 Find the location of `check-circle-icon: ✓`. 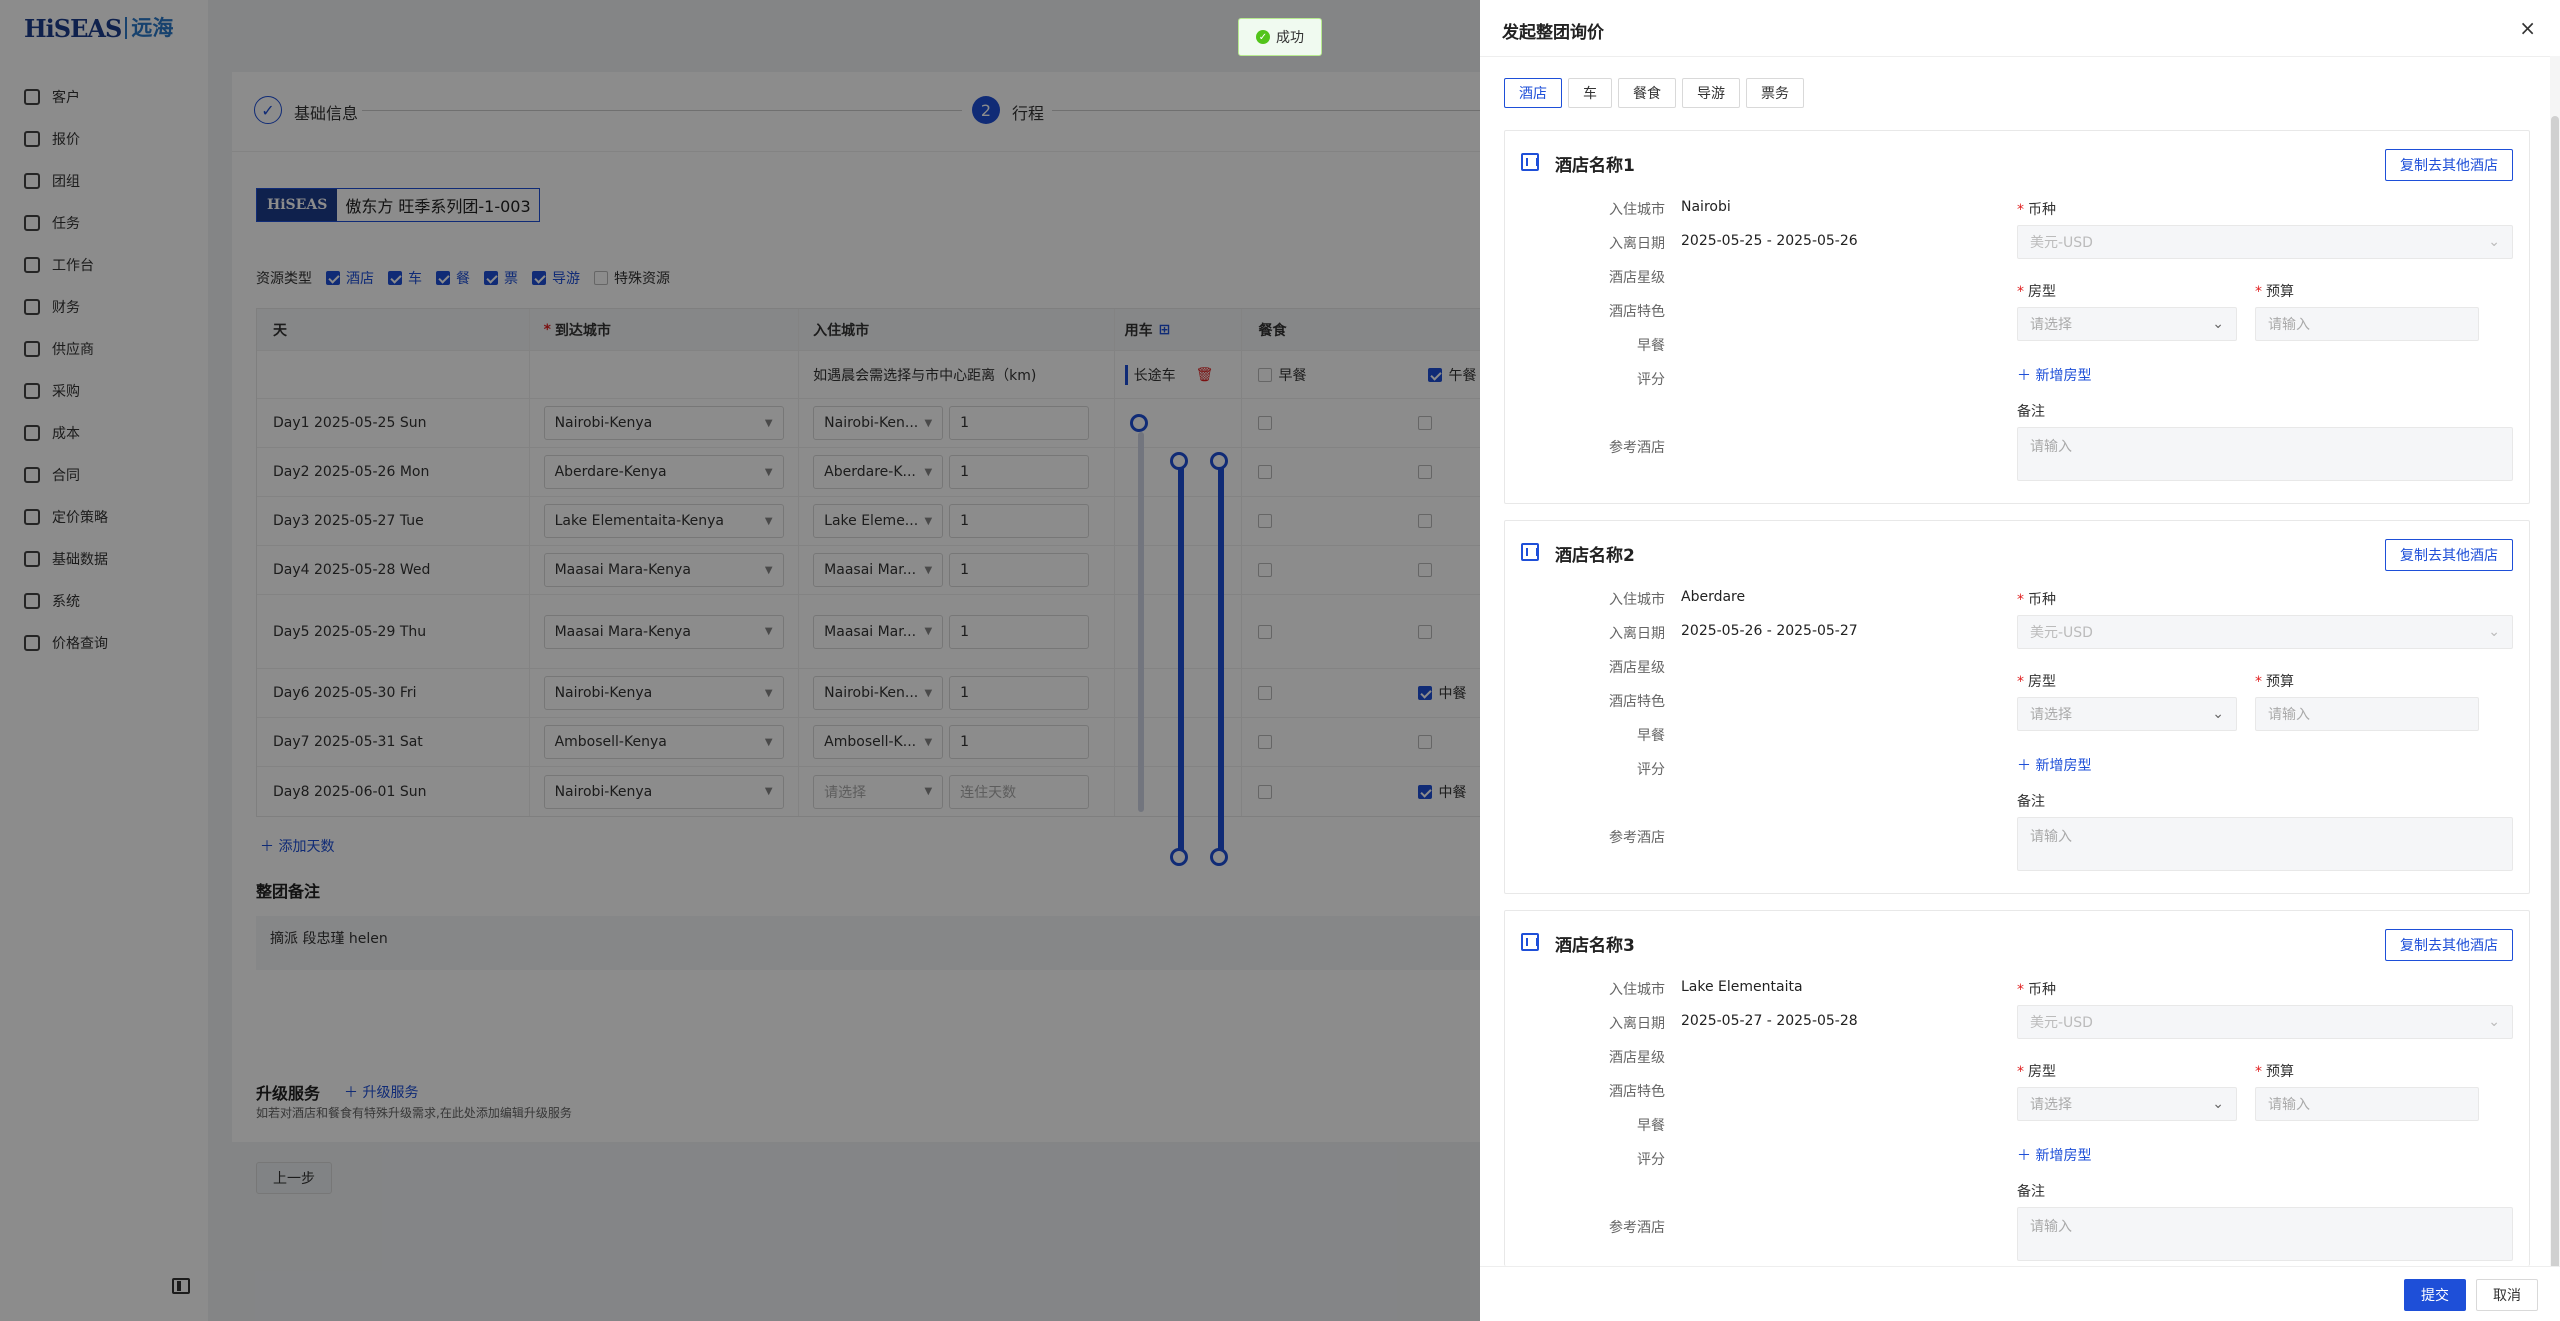

check-circle-icon: ✓ is located at coordinates (1263, 37).